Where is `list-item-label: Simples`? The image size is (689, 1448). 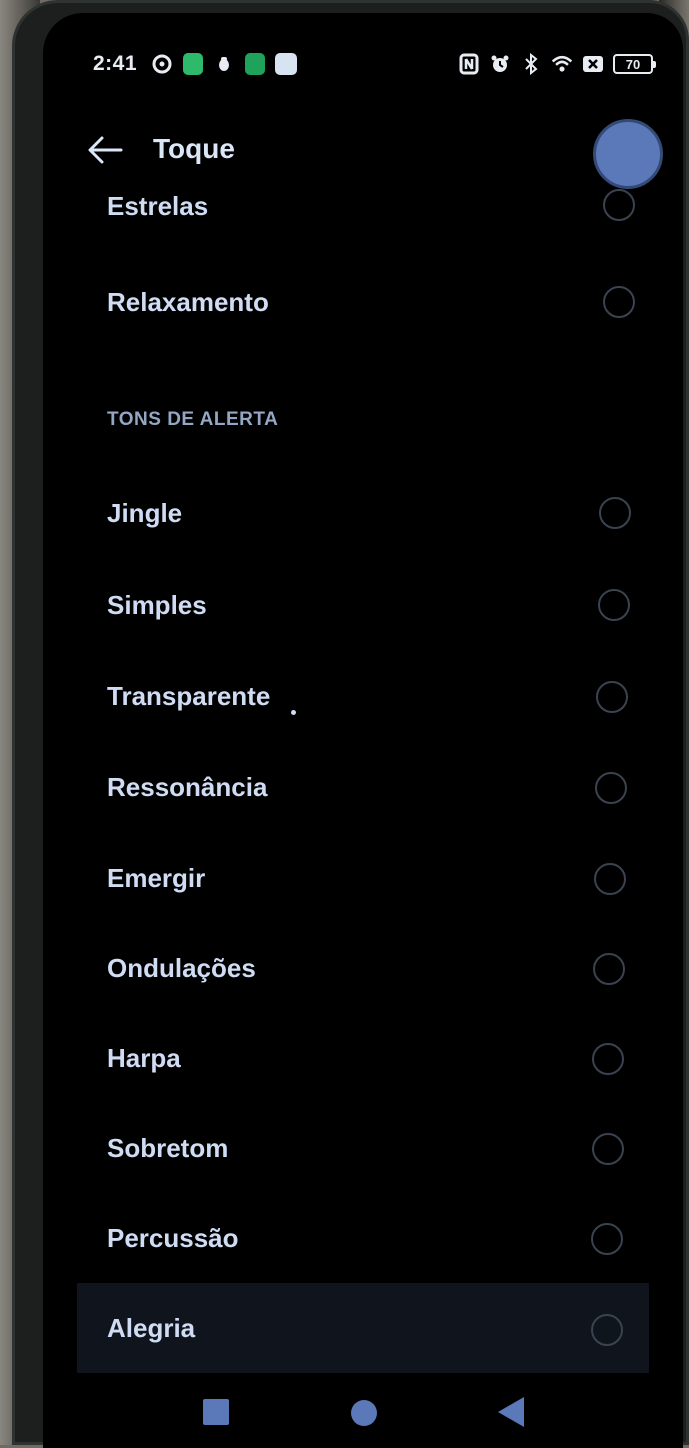
list-item-label: Simples is located at coordinates (157, 604).